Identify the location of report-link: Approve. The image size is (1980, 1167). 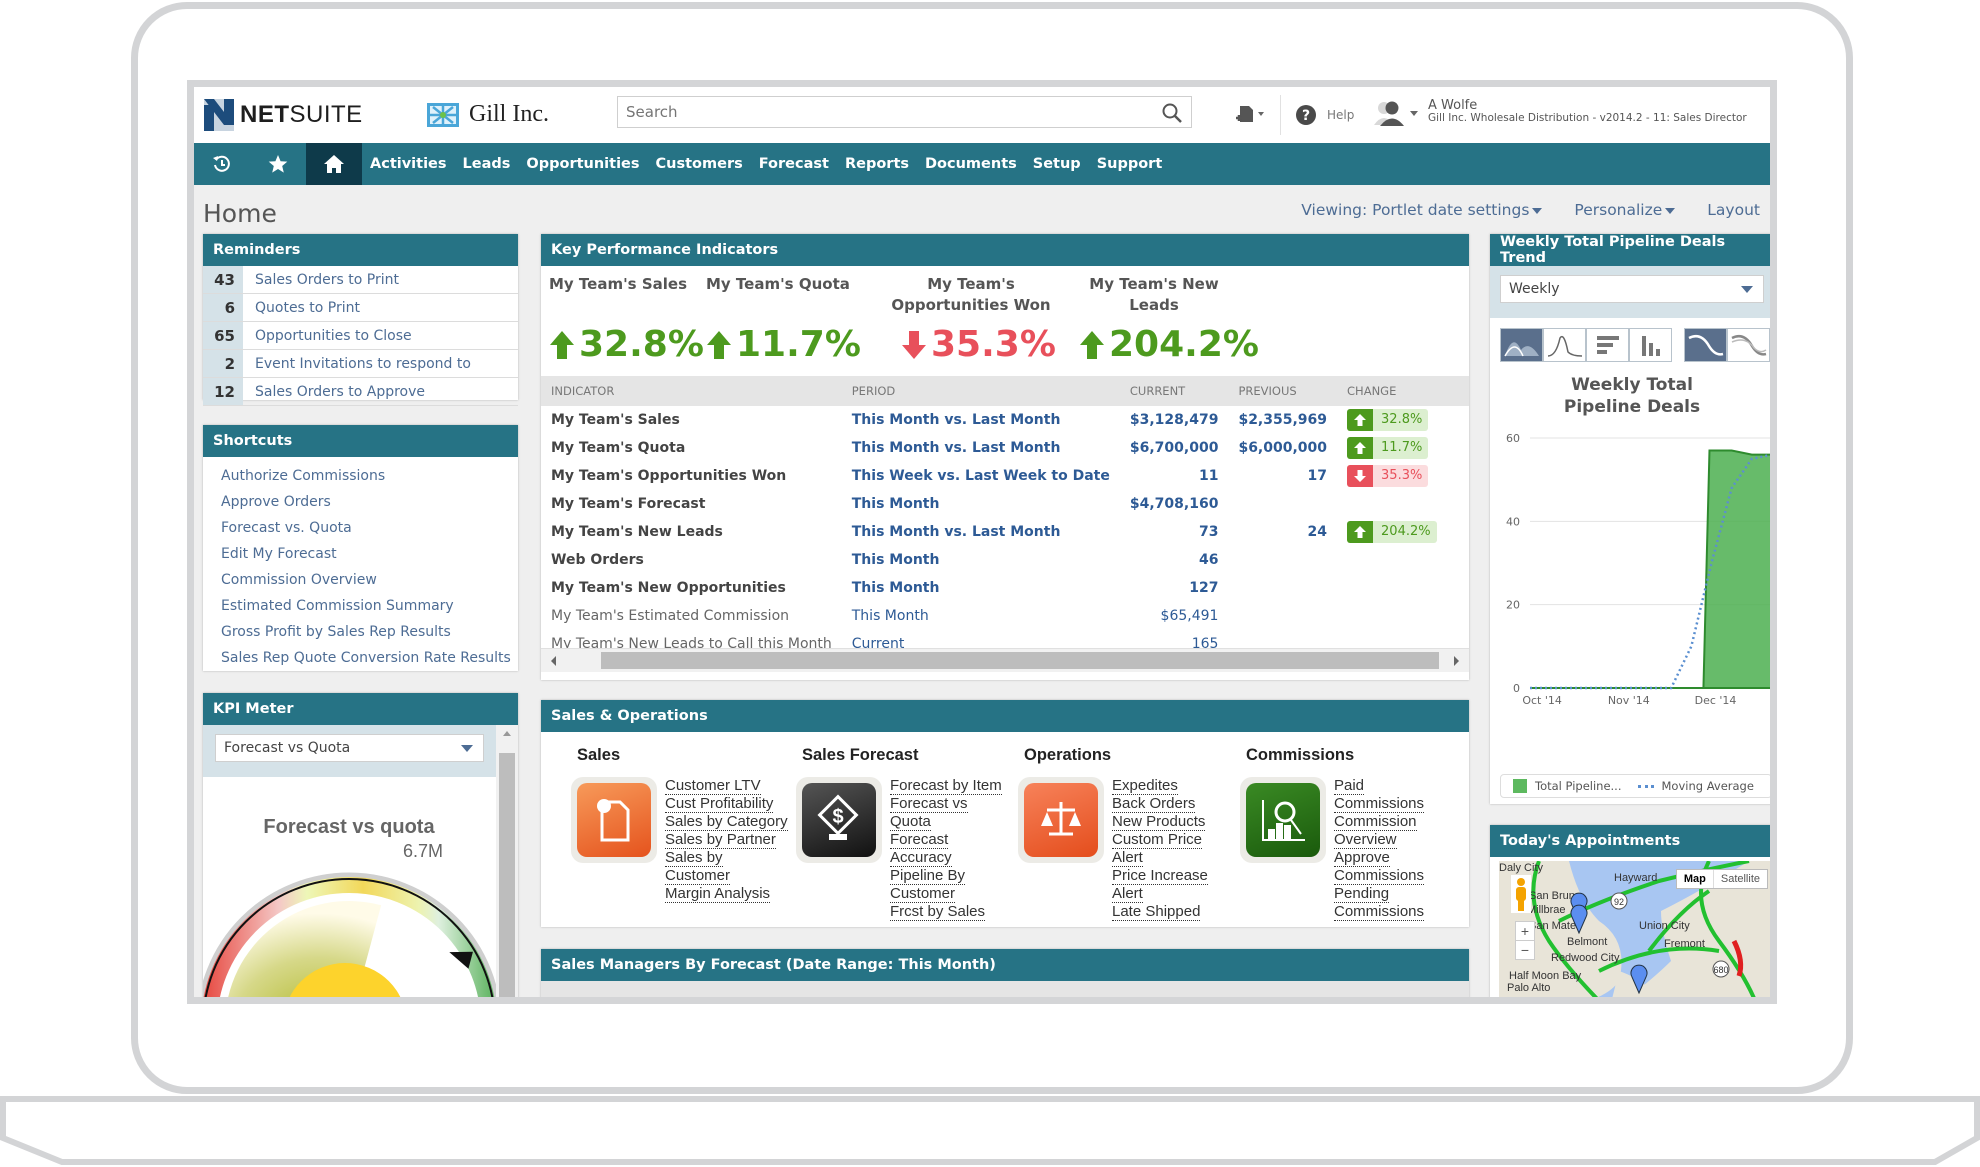
(1362, 858).